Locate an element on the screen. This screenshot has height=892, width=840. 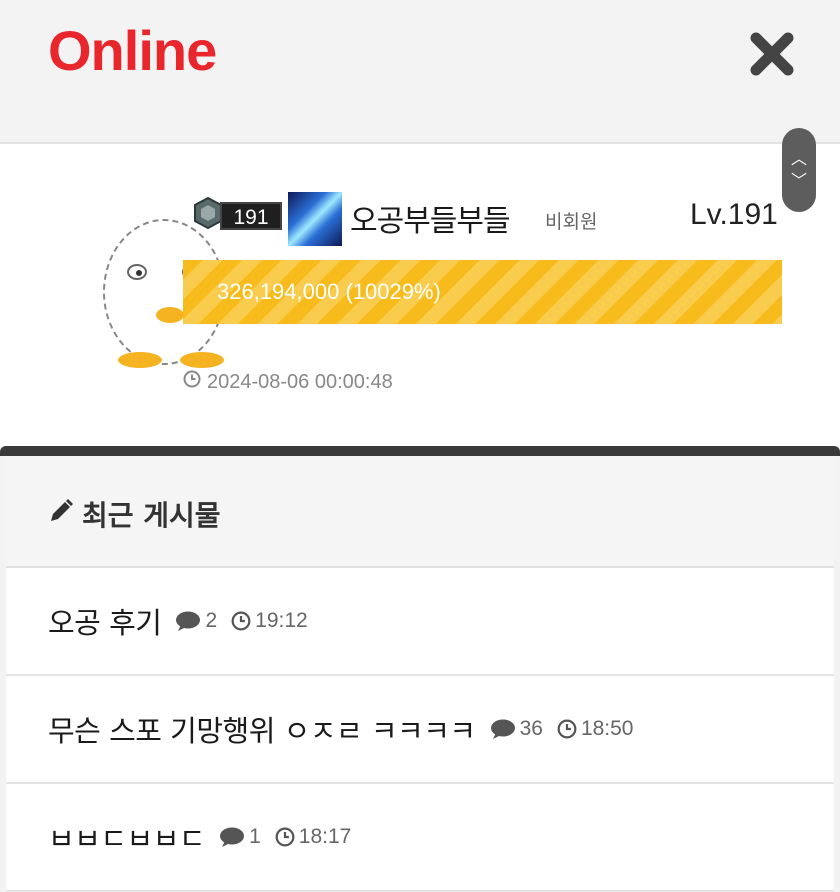
post-time-value: 18:50 is located at coordinates (607, 728).